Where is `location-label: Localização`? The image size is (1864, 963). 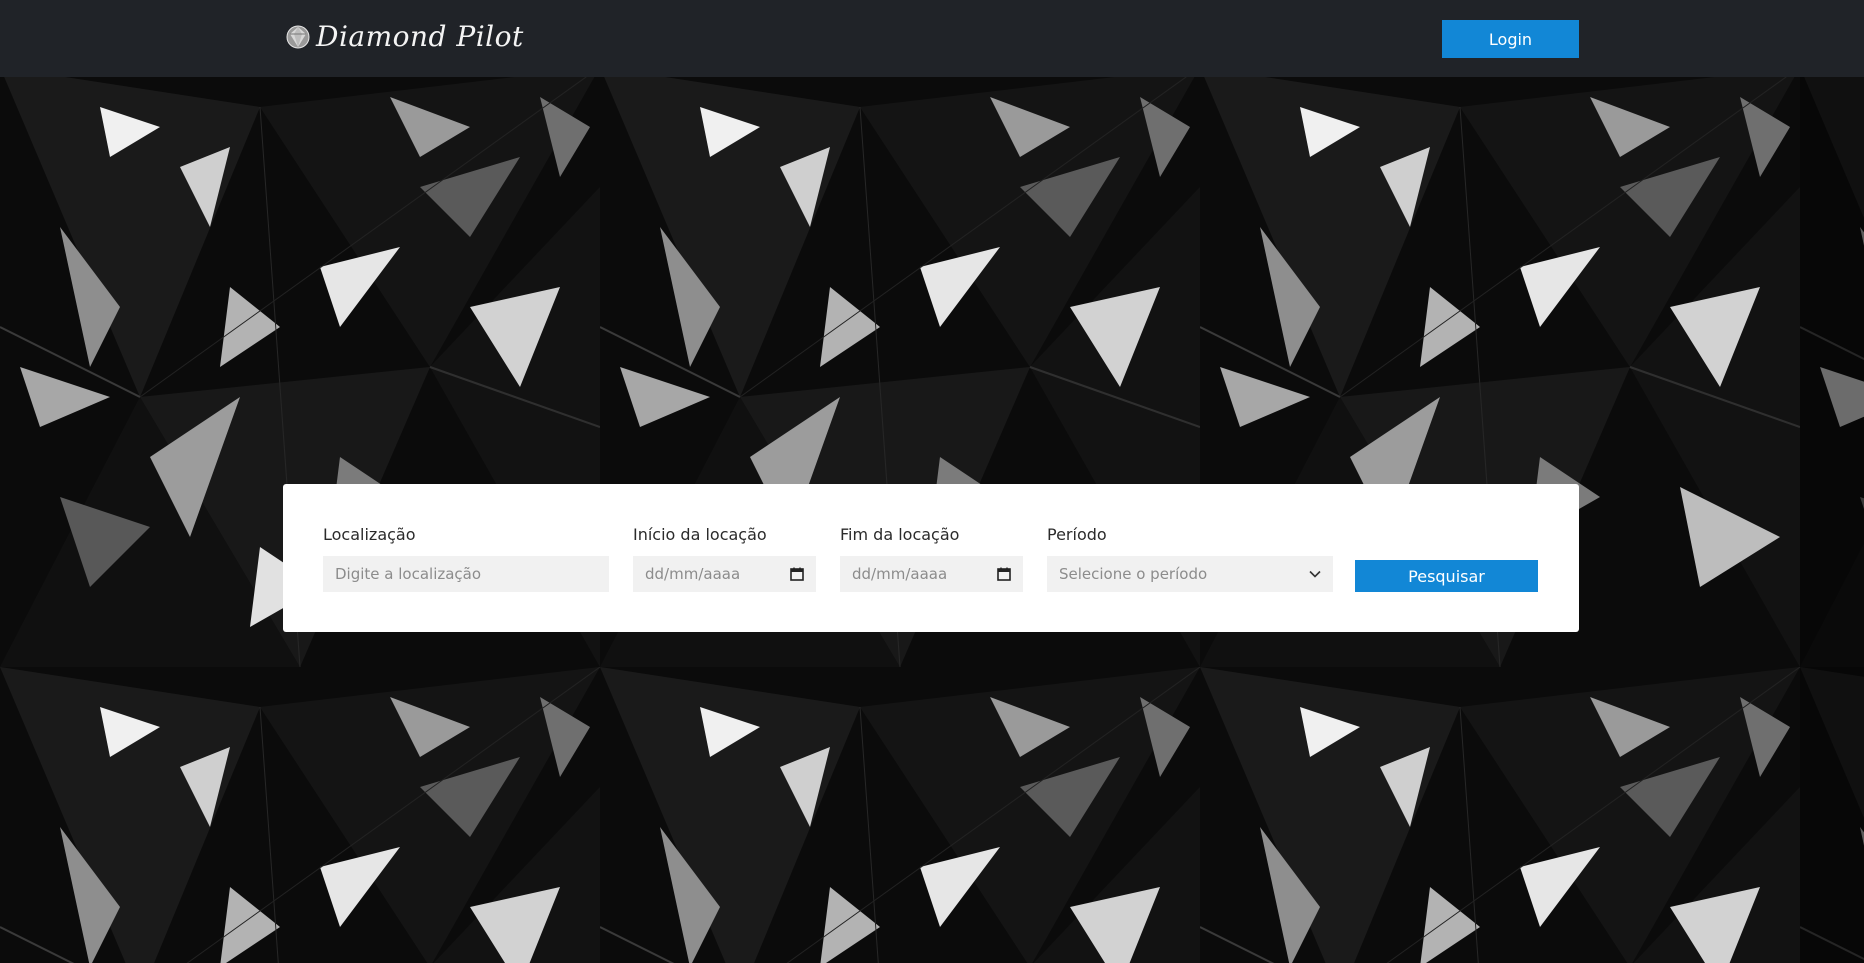
location-label: Localização is located at coordinates (369, 534).